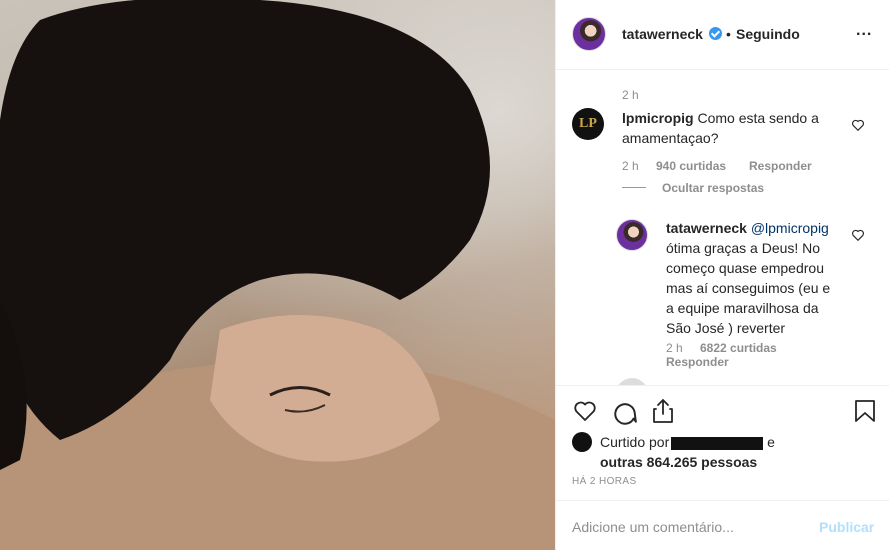  I want to click on post-timestamp: HÁ 2 HORAS, so click(604, 481).